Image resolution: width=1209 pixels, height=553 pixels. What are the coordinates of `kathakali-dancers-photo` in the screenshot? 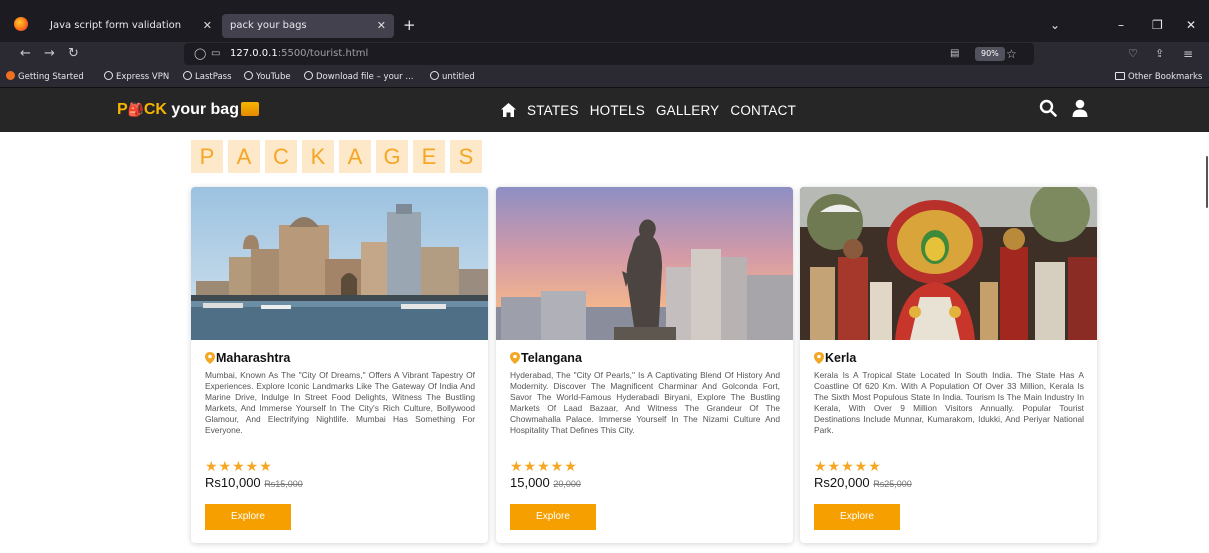 It's located at (948, 263).